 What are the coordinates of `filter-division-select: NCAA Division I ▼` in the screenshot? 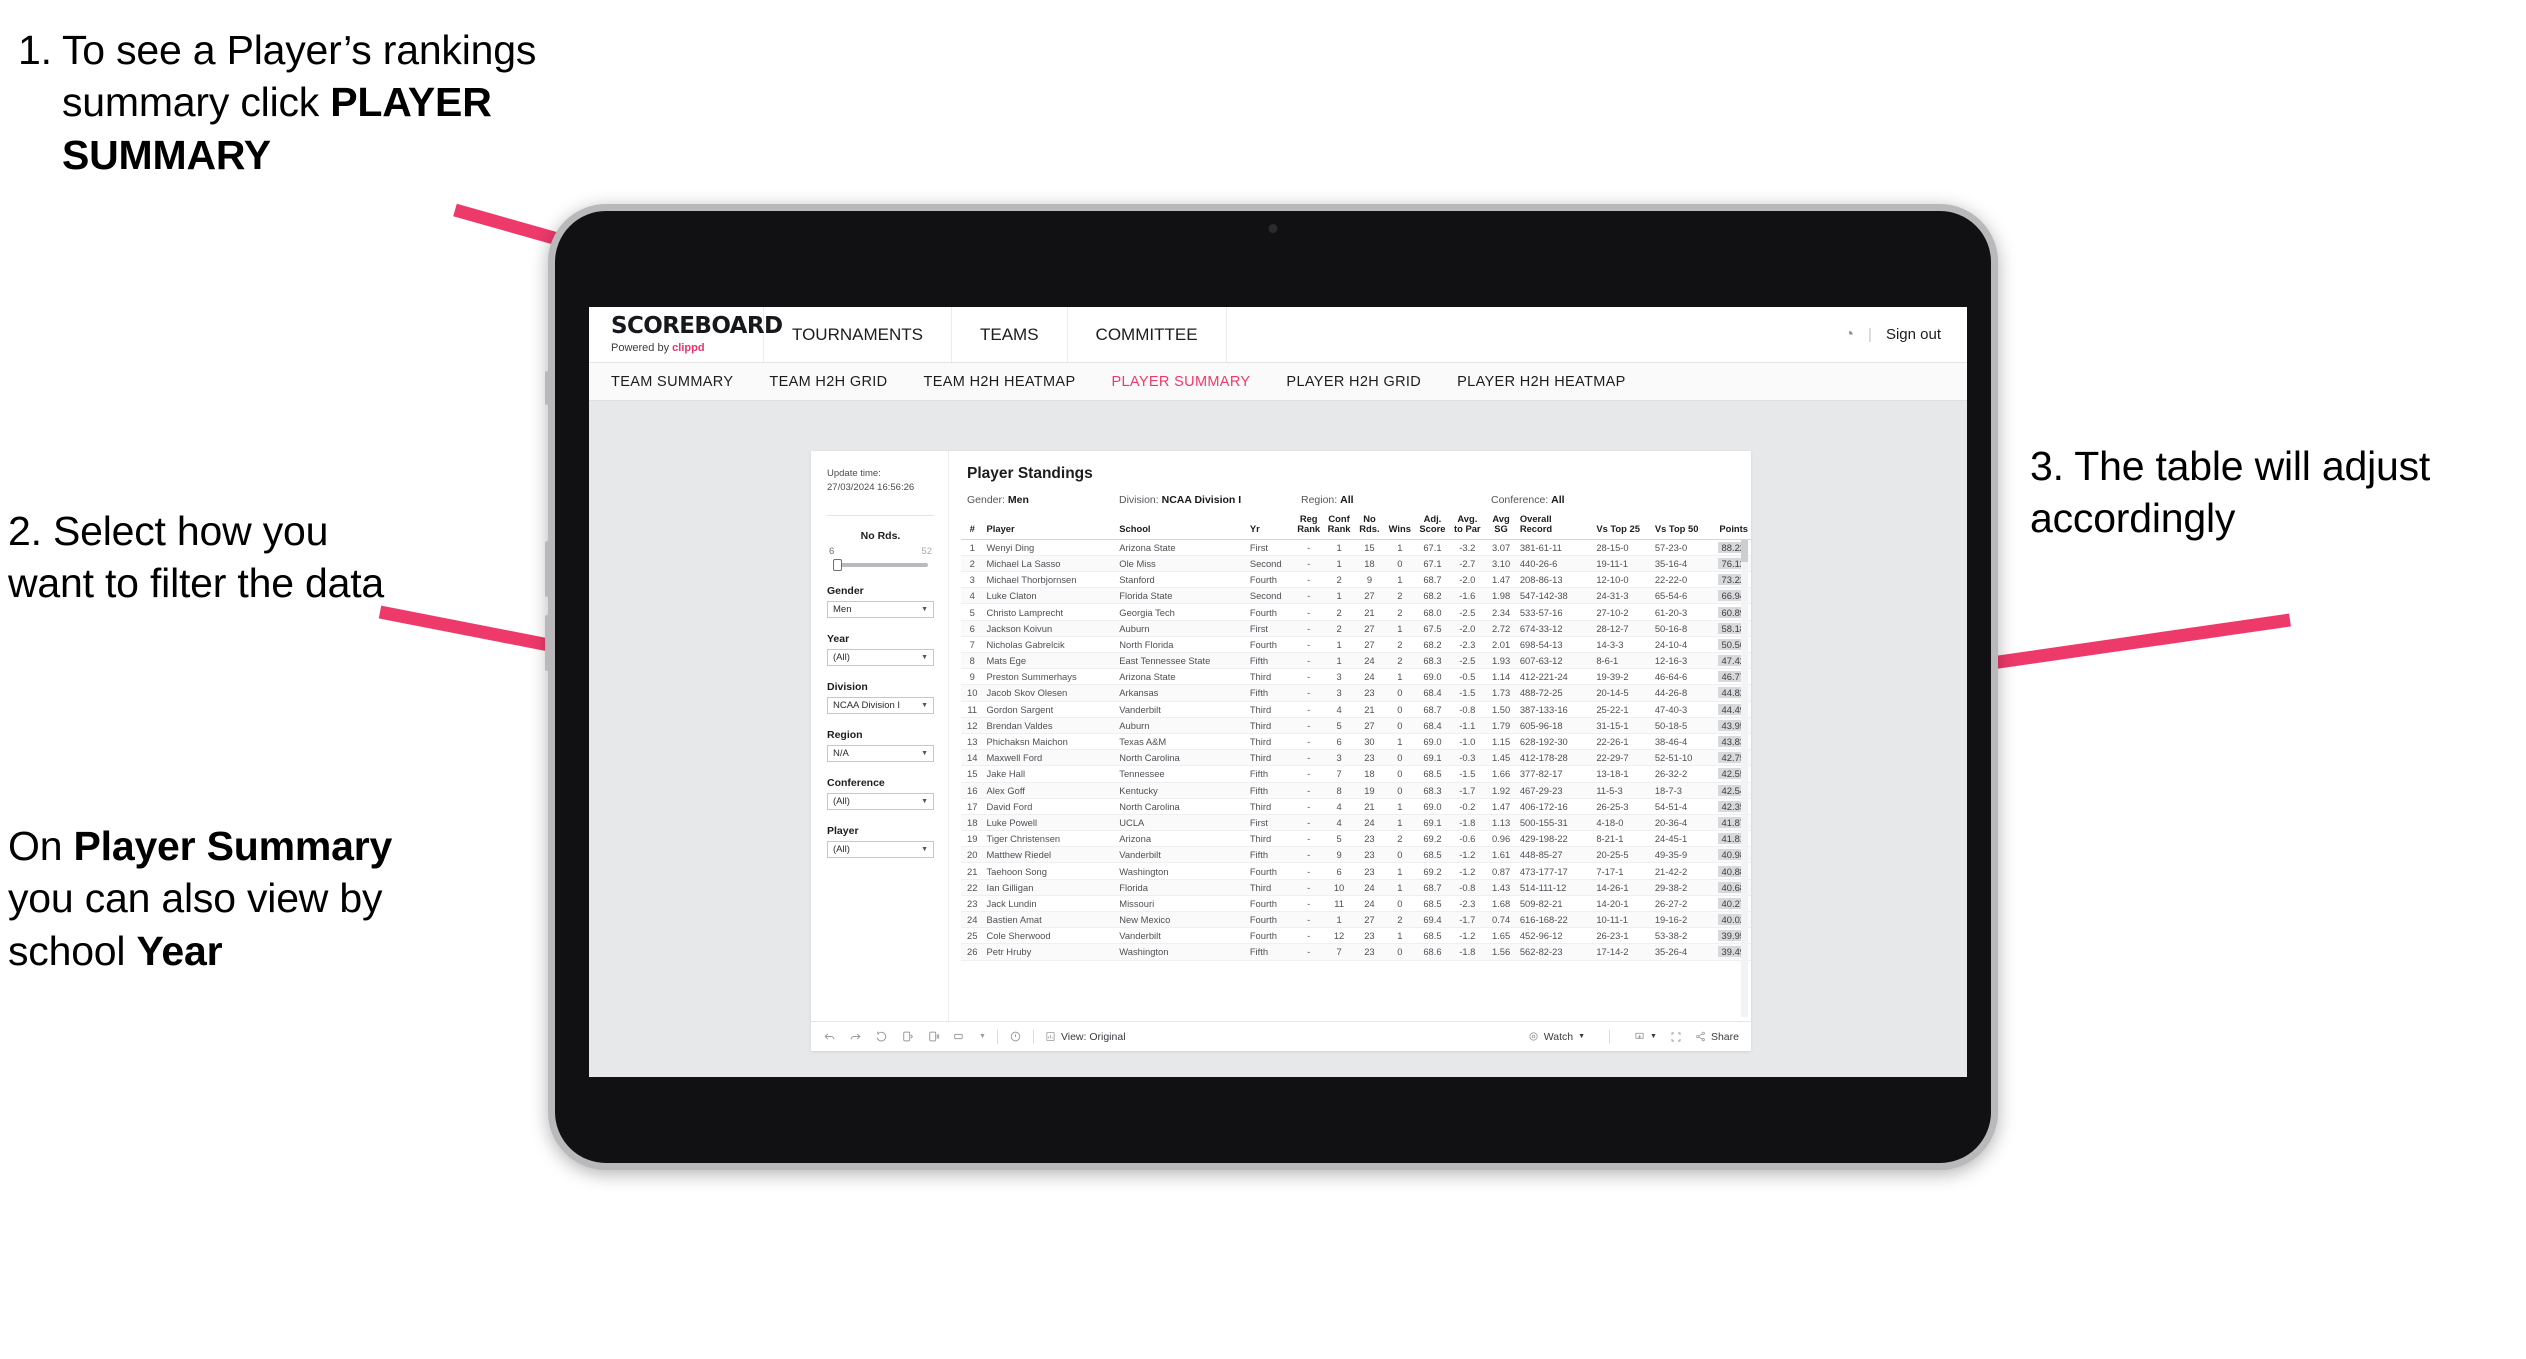 It's located at (880, 705).